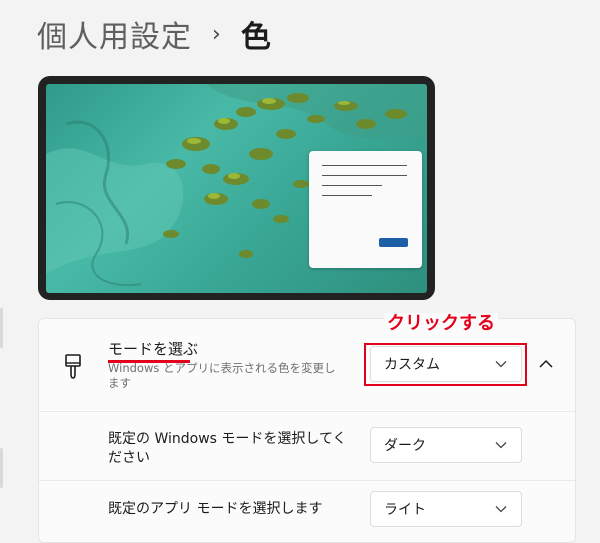  I want to click on page-title: 色, so click(255, 37).